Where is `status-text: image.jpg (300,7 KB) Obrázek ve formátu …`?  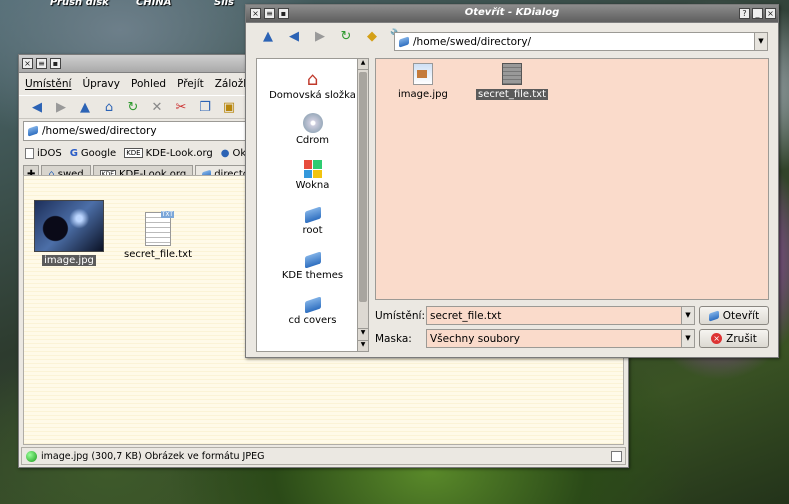
status-text: image.jpg (300,7 KB) Obrázek ve formátu … is located at coordinates (153, 456).